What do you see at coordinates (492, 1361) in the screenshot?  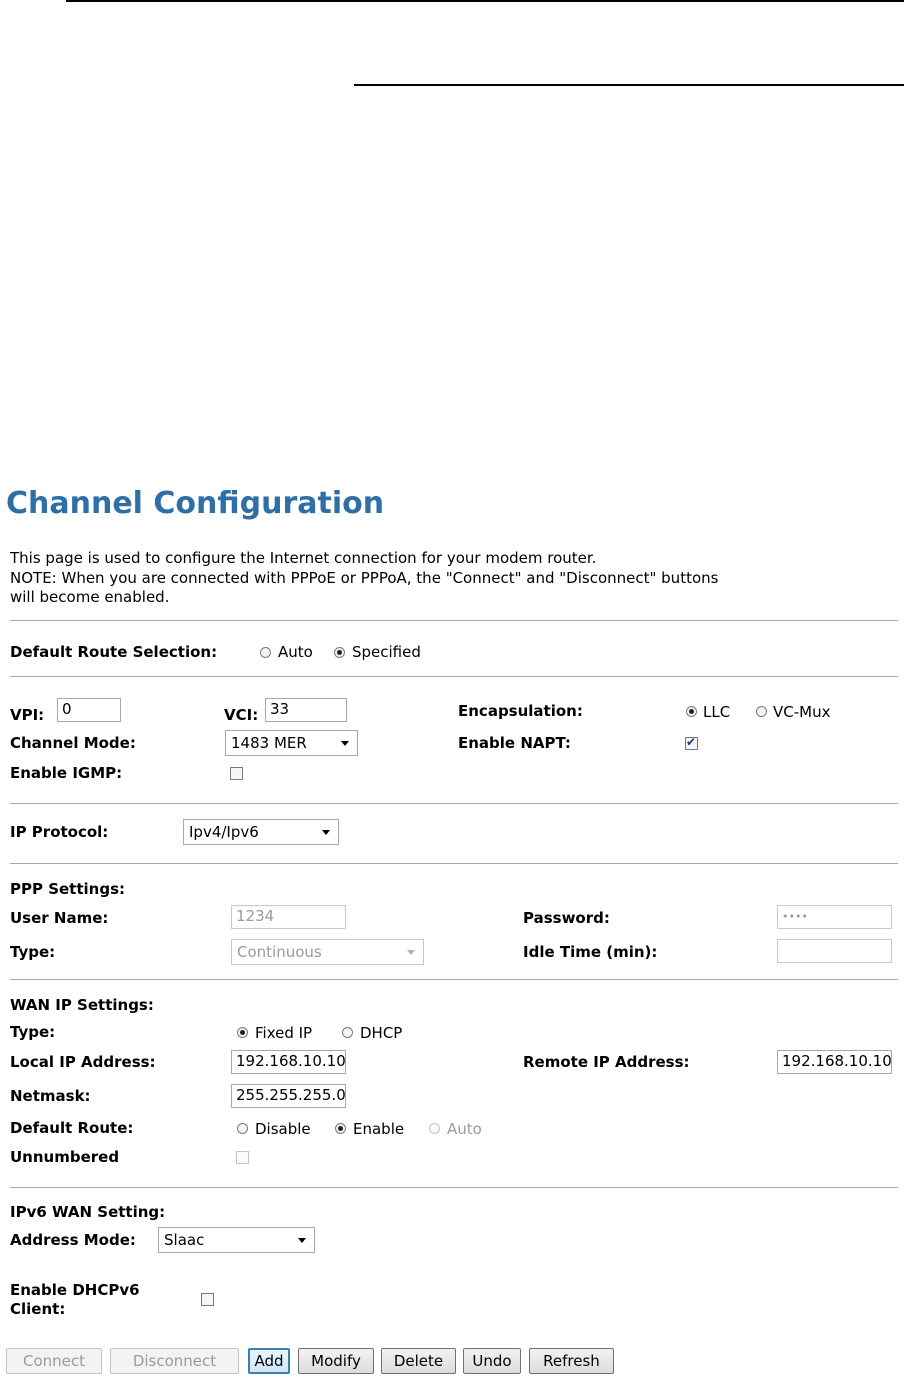 I see `undo-button: Undo` at bounding box center [492, 1361].